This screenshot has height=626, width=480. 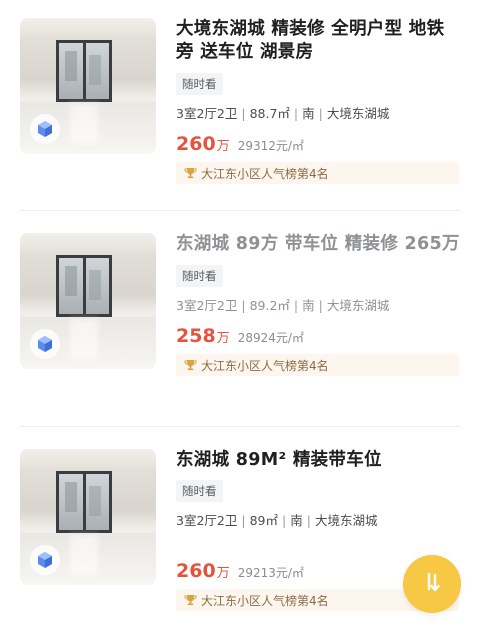 I want to click on area-text: 89㎡, so click(x=263, y=520).